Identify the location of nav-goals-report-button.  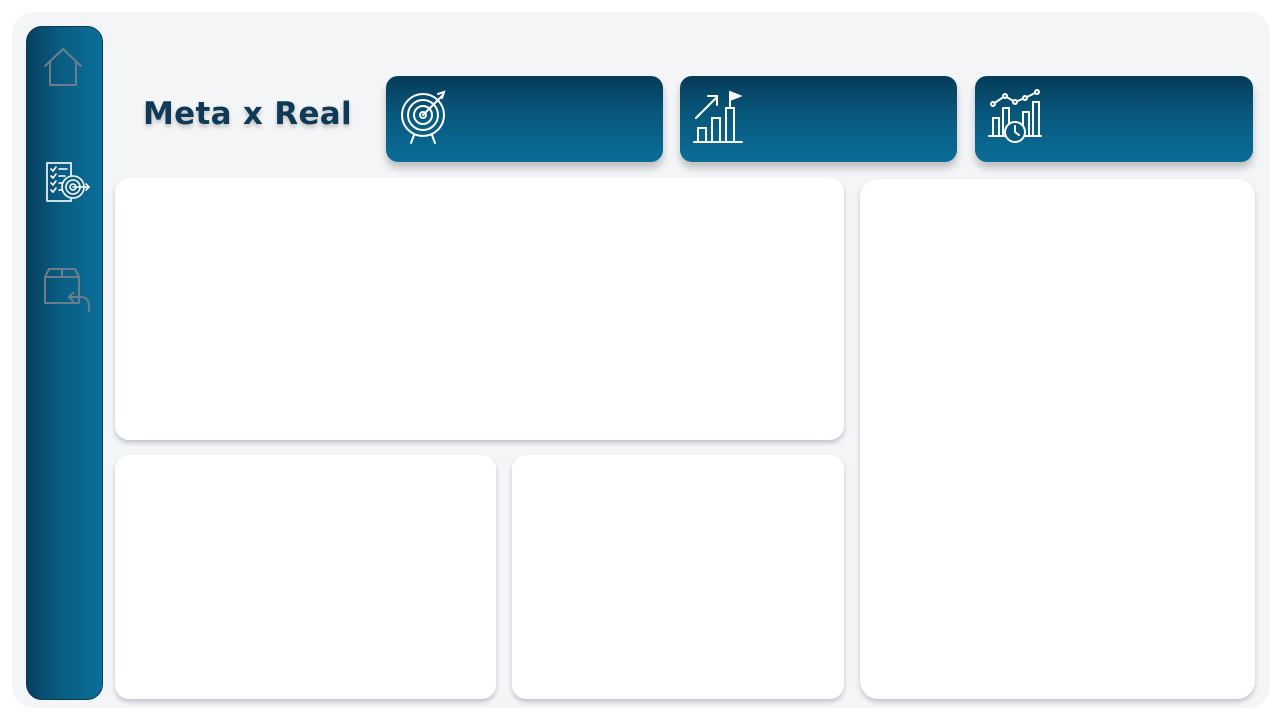
(66, 184).